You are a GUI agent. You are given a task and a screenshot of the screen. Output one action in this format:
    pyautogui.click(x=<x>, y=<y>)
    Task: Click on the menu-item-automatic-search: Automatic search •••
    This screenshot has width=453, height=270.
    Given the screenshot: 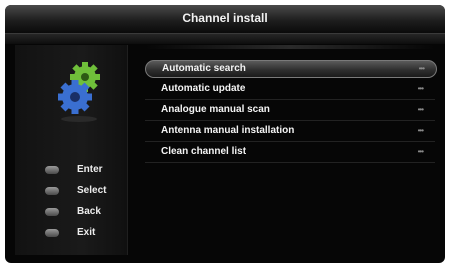 What is the action you would take?
    pyautogui.click(x=291, y=69)
    